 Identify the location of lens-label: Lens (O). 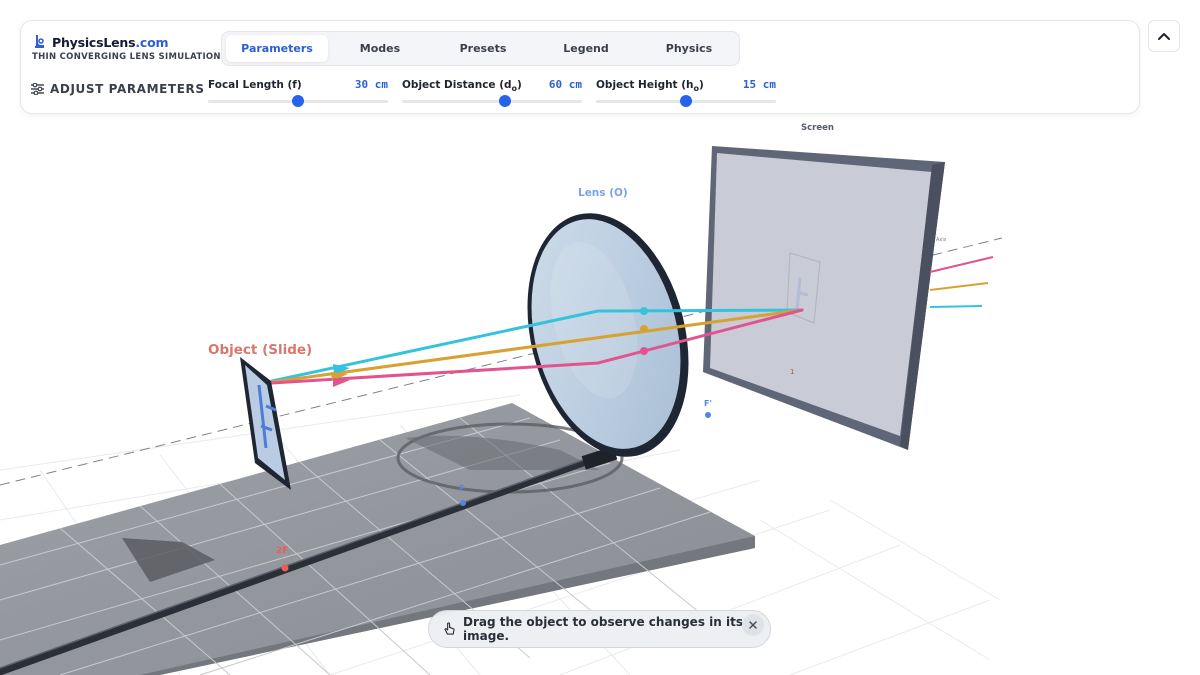
(603, 193).